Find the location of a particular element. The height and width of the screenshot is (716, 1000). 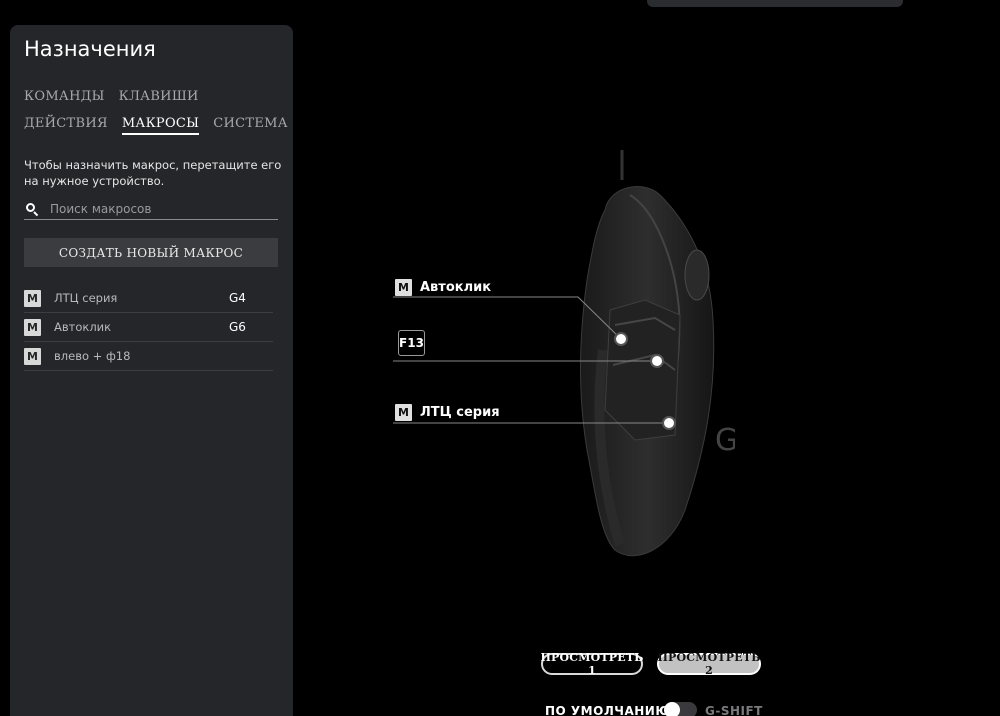

macro-name: ЛТЦ серия is located at coordinates (86, 298).